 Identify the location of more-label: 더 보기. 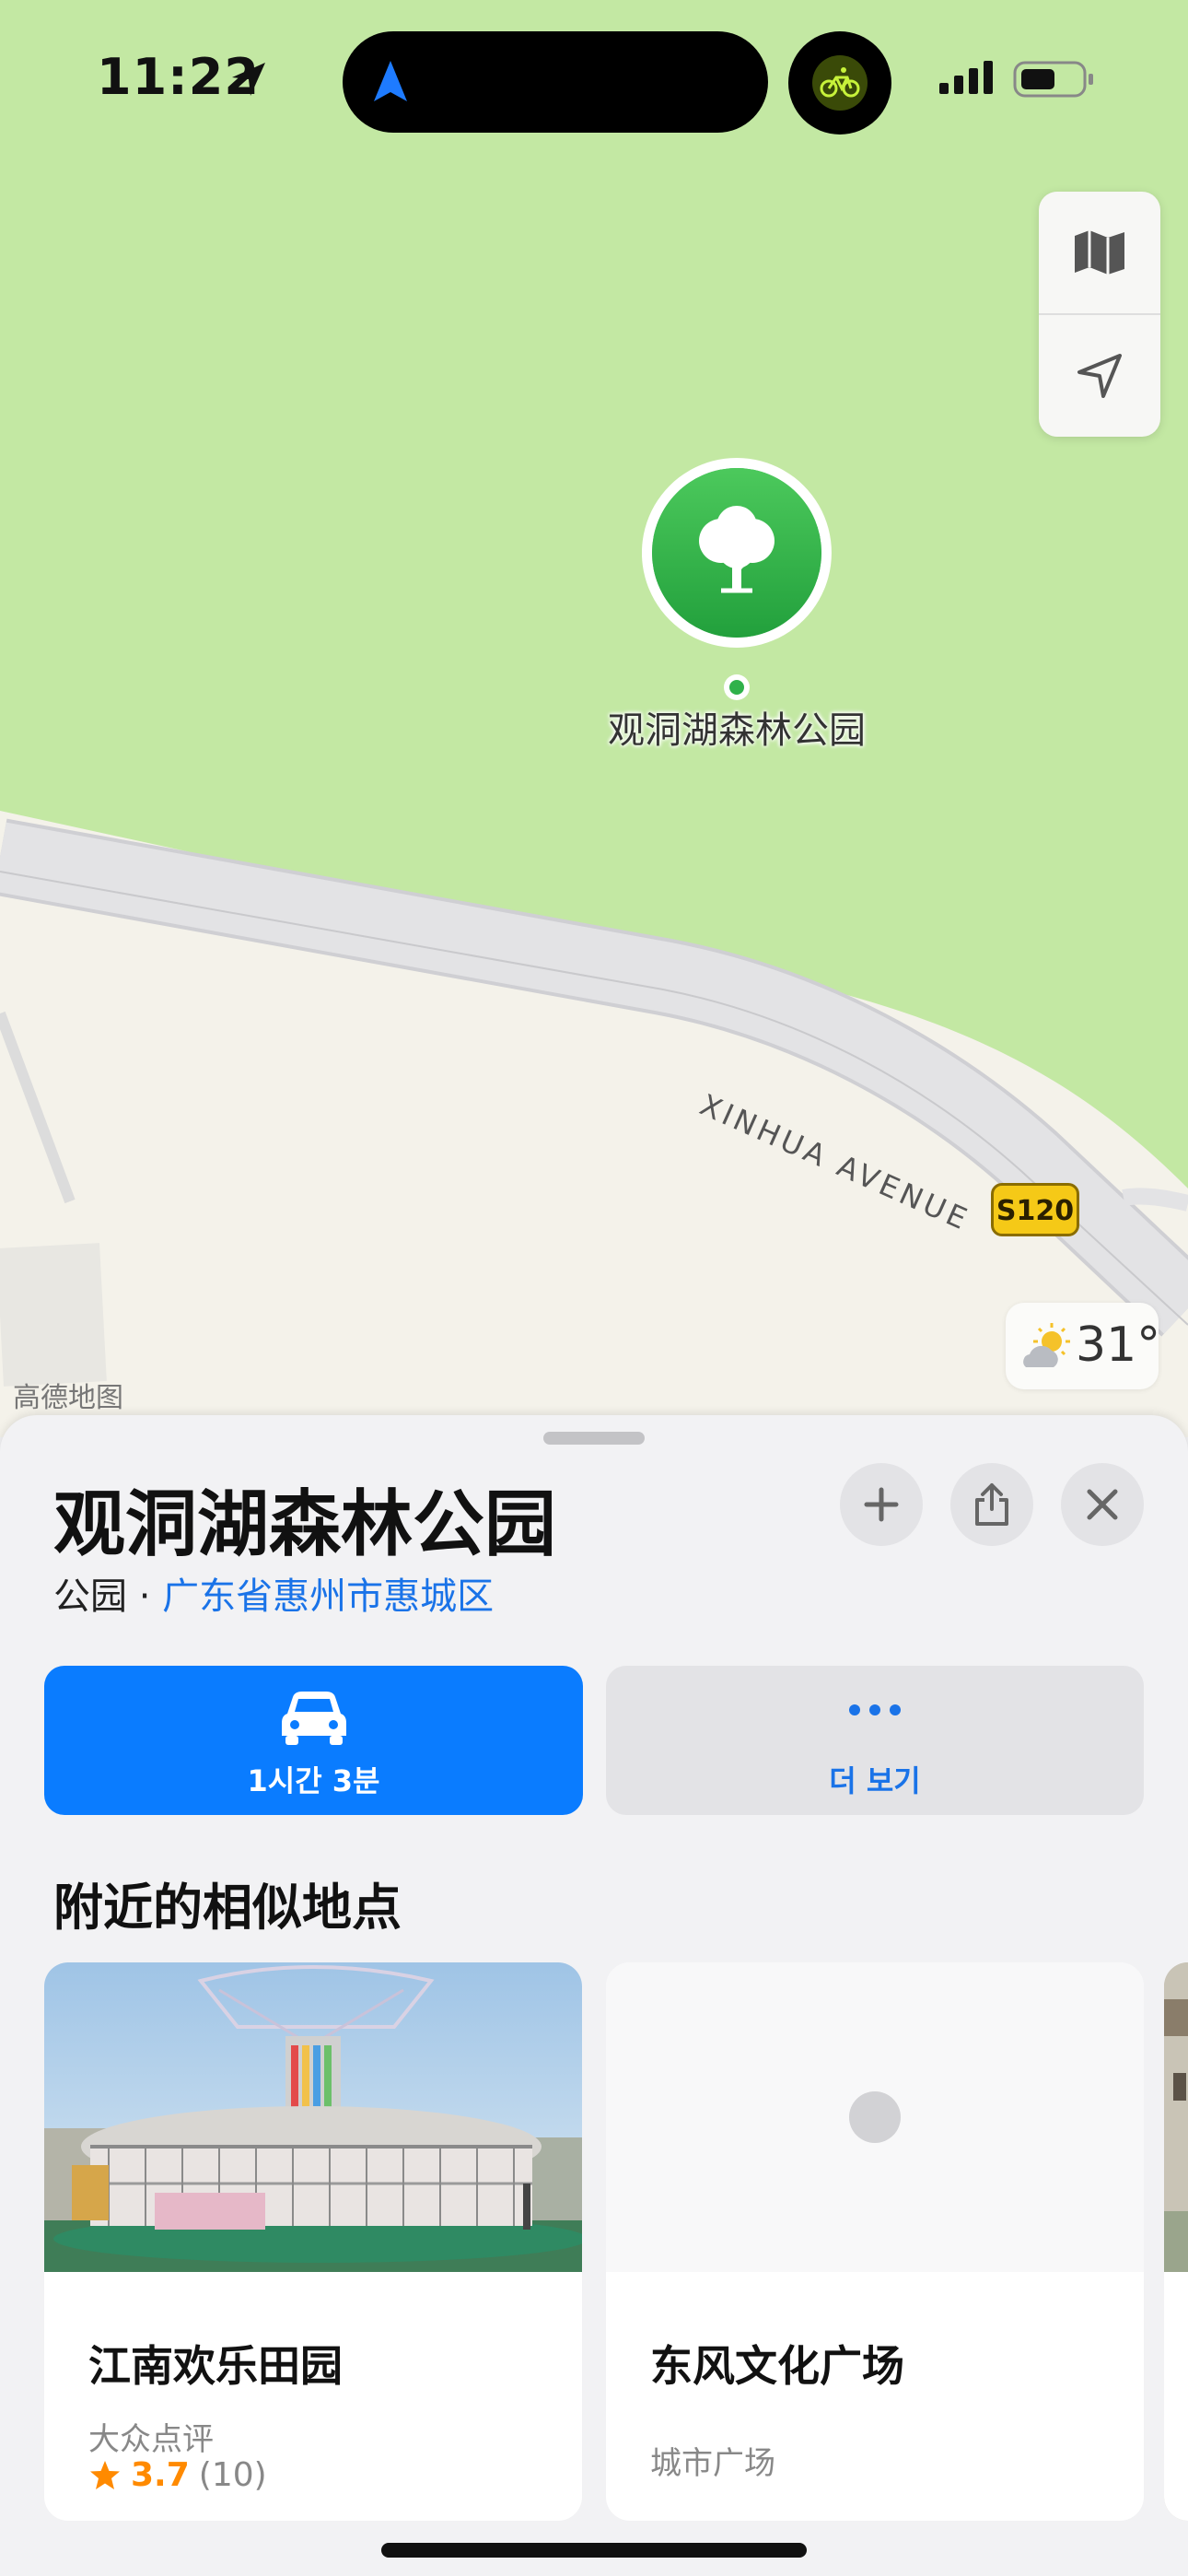
(875, 1780).